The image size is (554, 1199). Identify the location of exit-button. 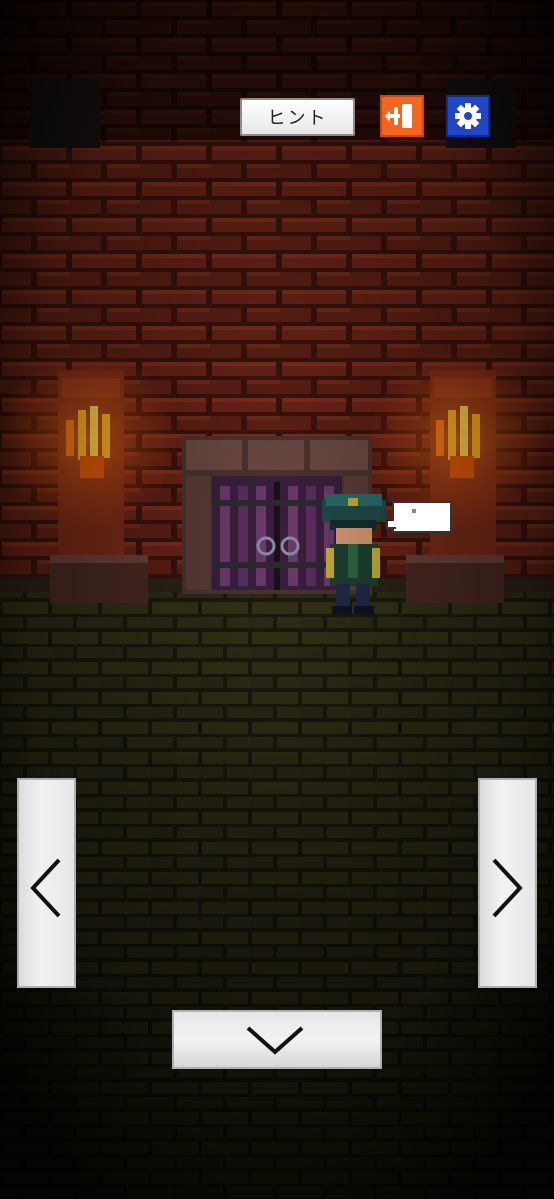
(402, 116).